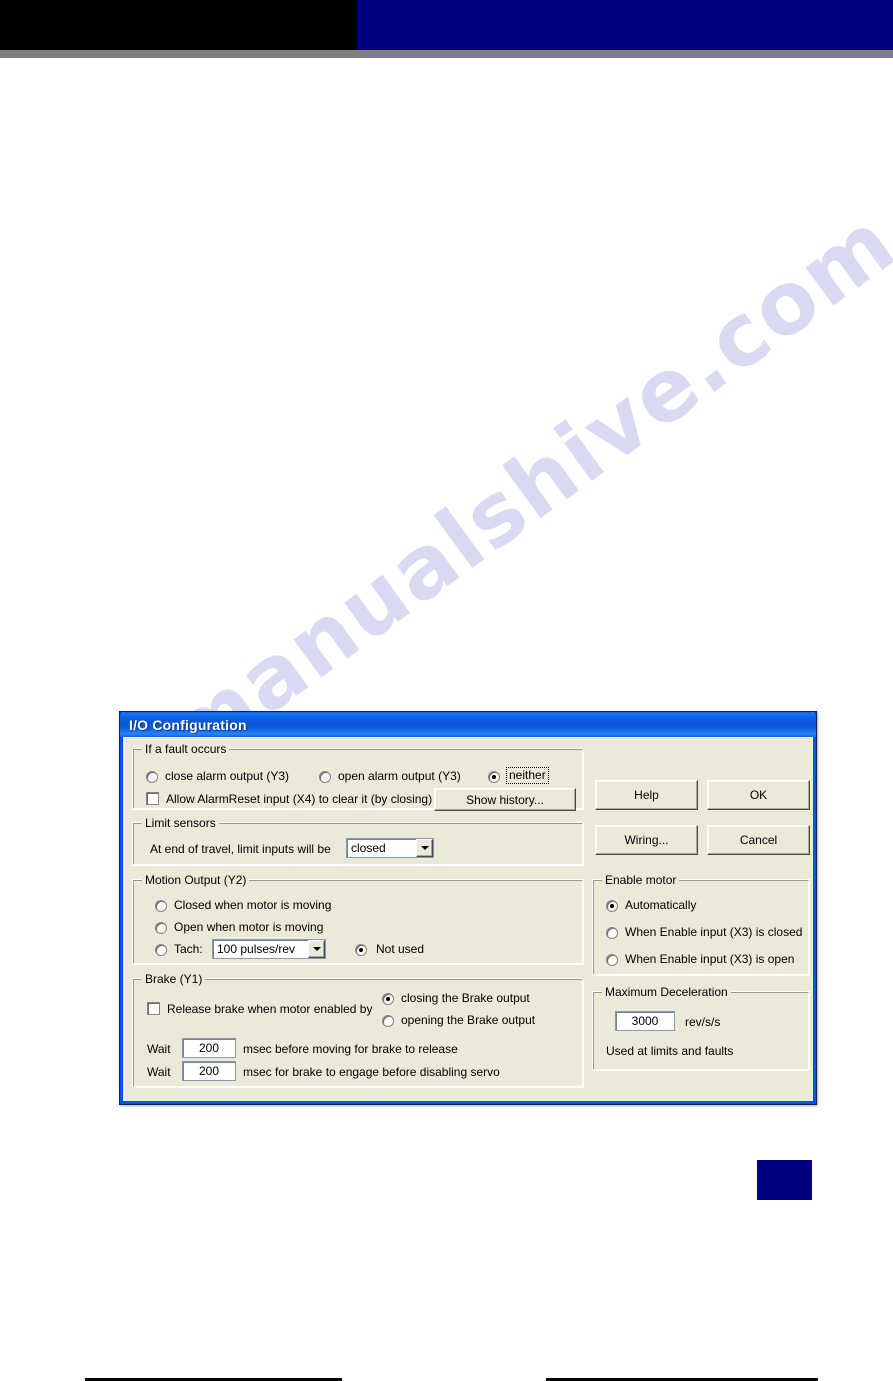 The height and width of the screenshot is (1381, 893). Describe the element at coordinates (227, 776) in the screenshot. I see `label-close-alarm-output: close alarm output (Y3)` at that location.